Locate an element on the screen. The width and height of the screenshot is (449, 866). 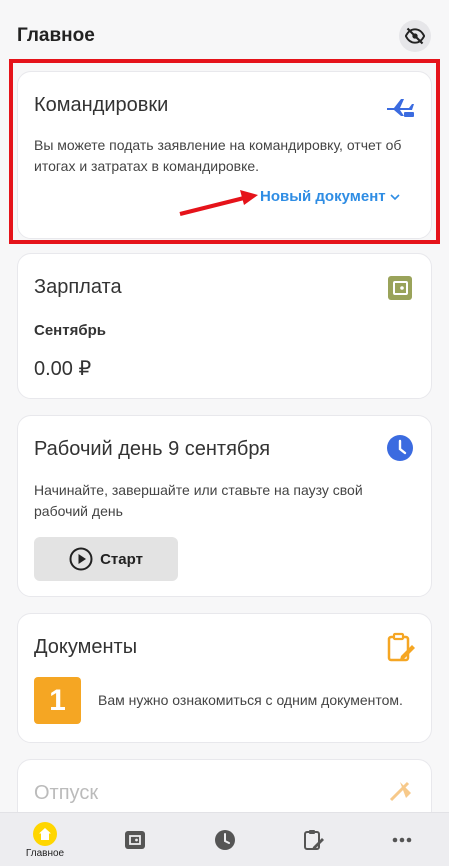
salary-title: Зарплата is located at coordinates (78, 287).